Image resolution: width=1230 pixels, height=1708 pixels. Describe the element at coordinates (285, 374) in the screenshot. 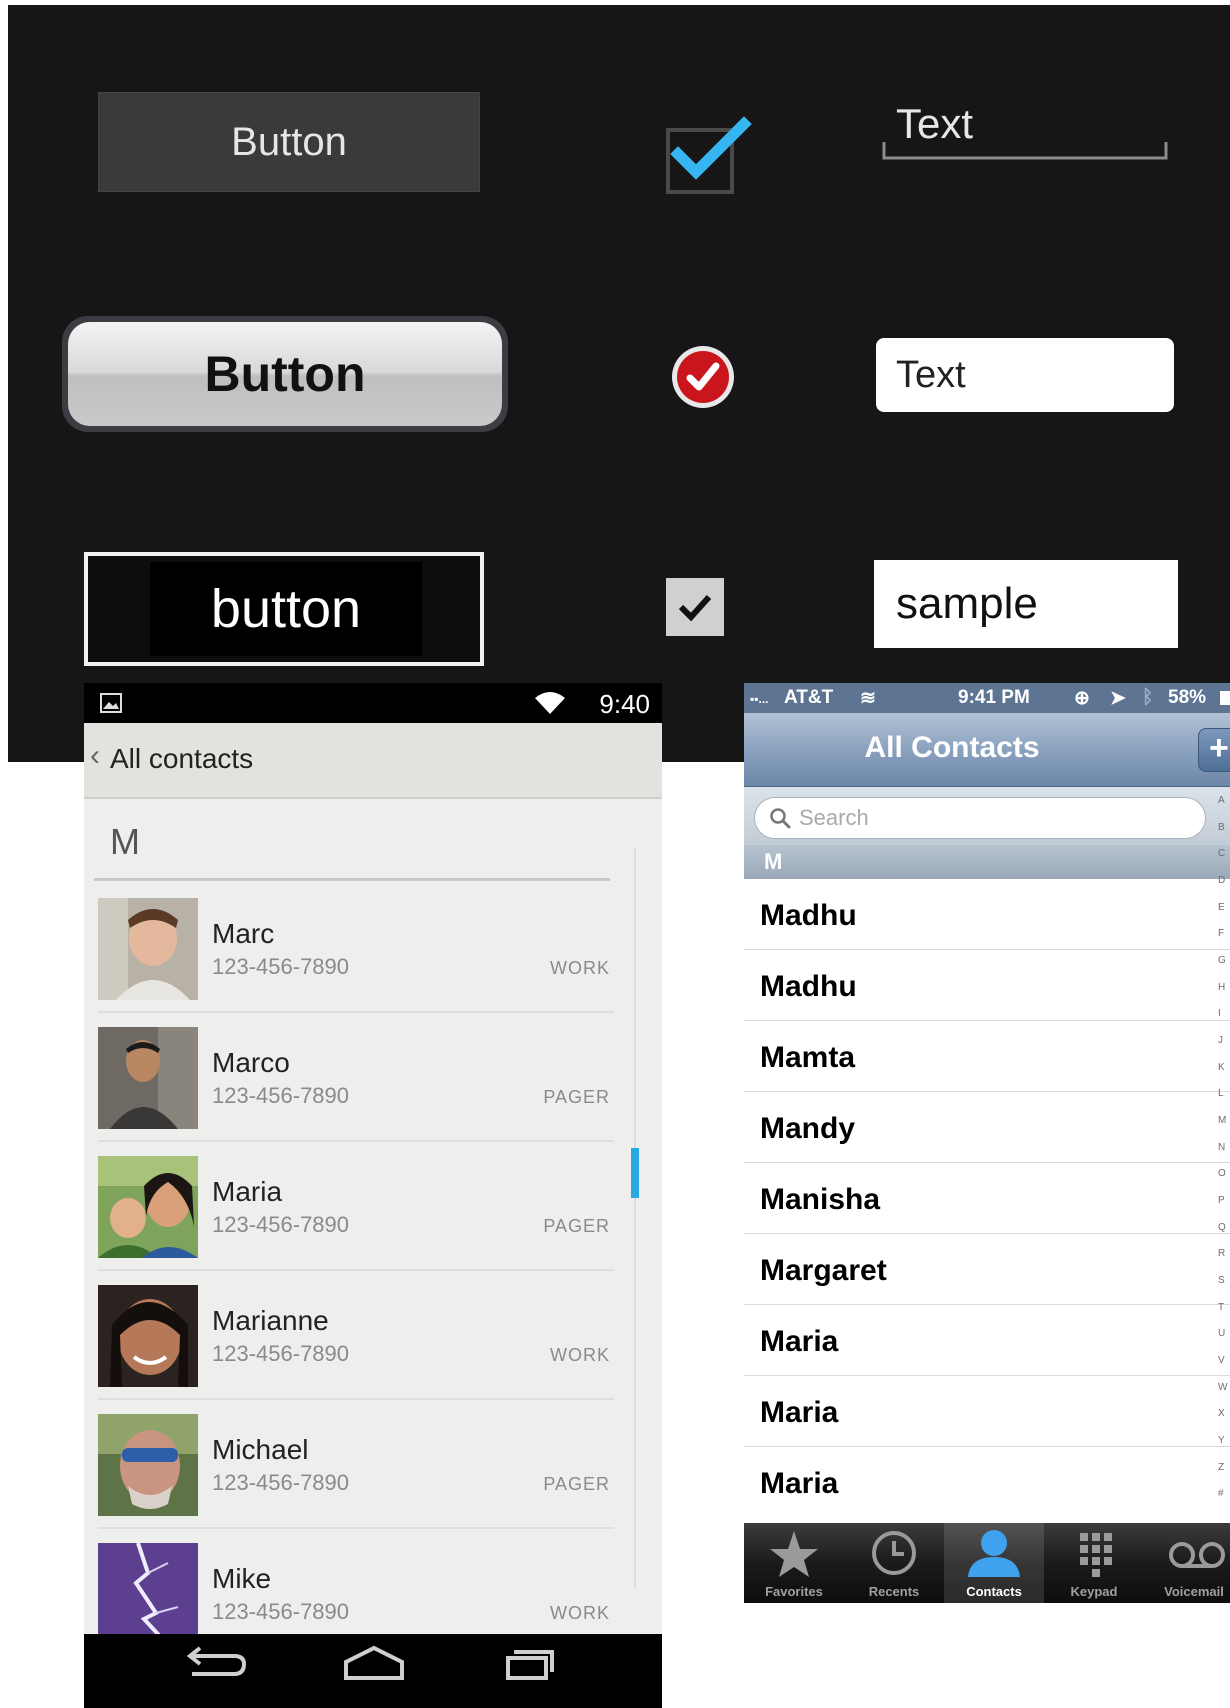

I see `ios-button: Button` at that location.